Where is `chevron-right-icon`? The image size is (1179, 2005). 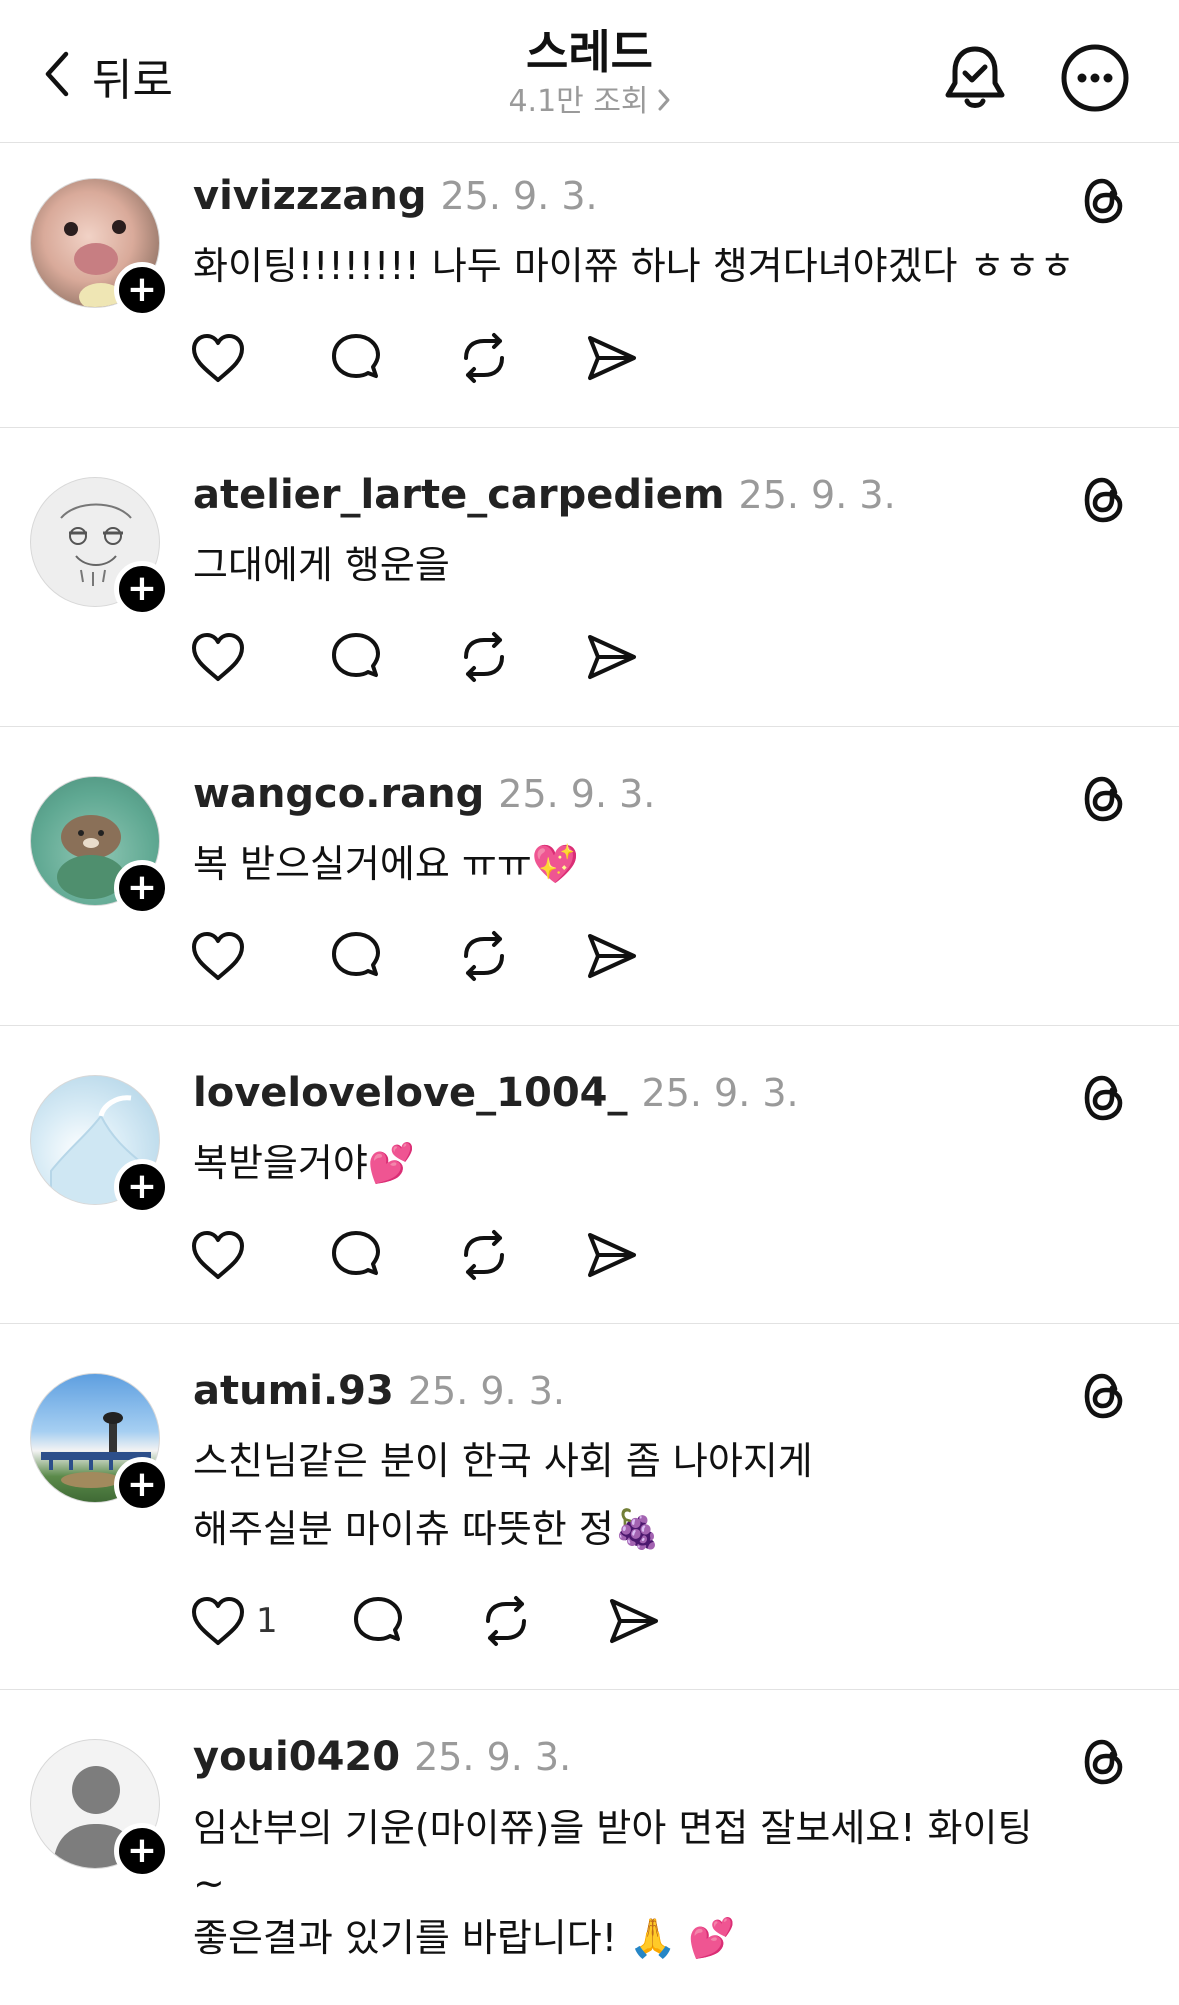 chevron-right-icon is located at coordinates (664, 103).